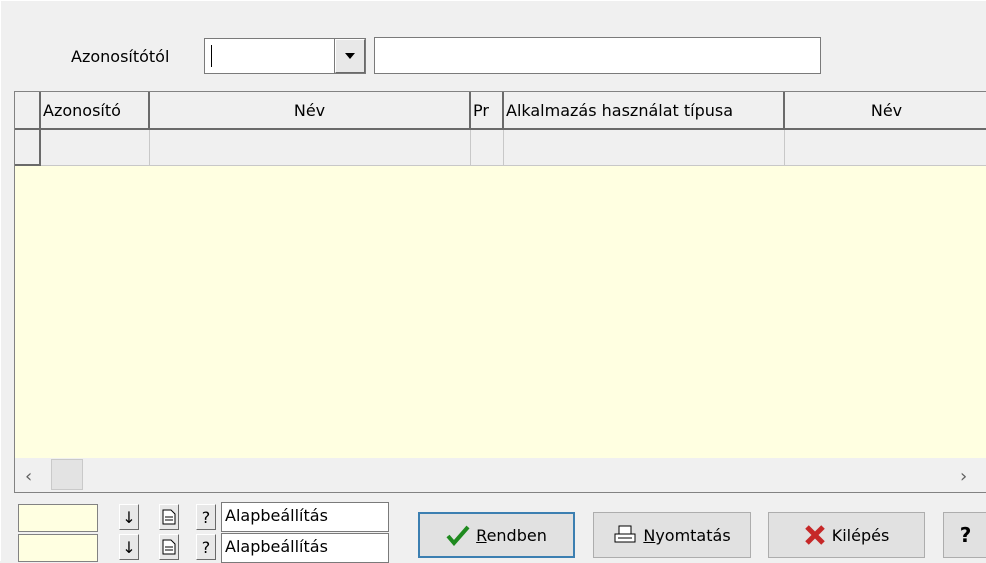 Image resolution: width=986 pixels, height=563 pixels. Describe the element at coordinates (67, 474) in the screenshot. I see `scrollbar-thumb` at that location.